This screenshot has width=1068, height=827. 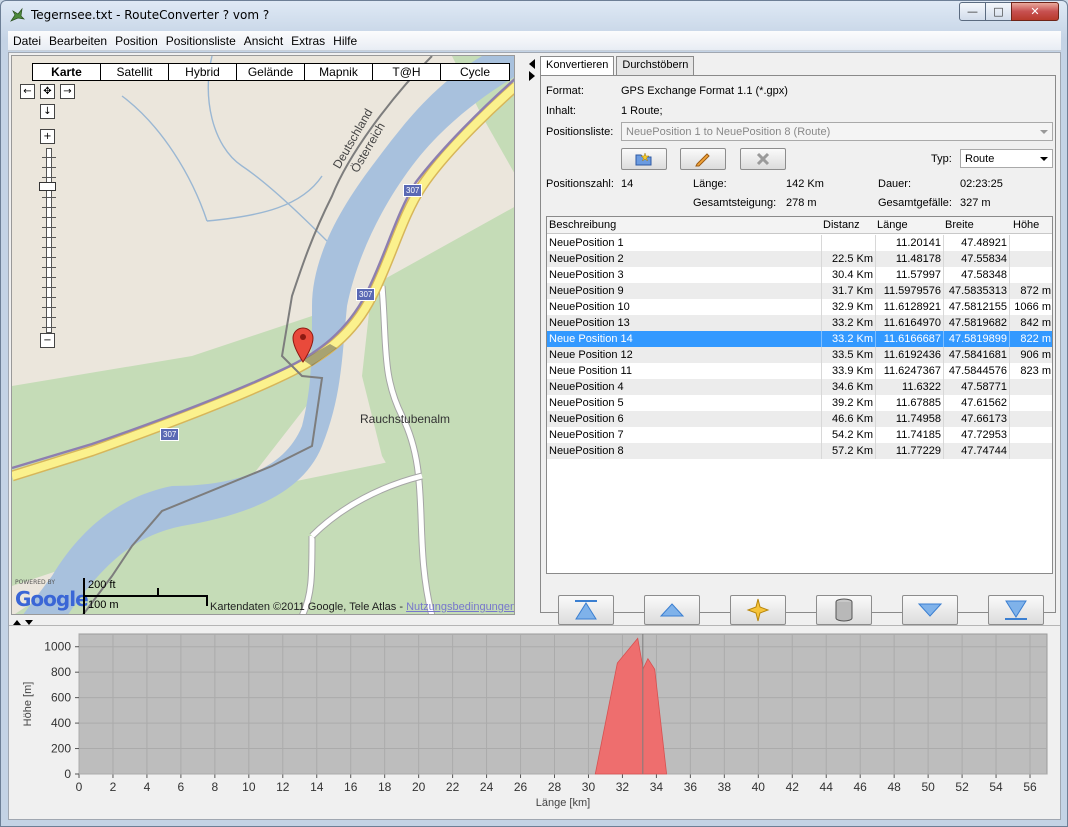 What do you see at coordinates (534, 620) in the screenshot?
I see `horizontal-splitter` at bounding box center [534, 620].